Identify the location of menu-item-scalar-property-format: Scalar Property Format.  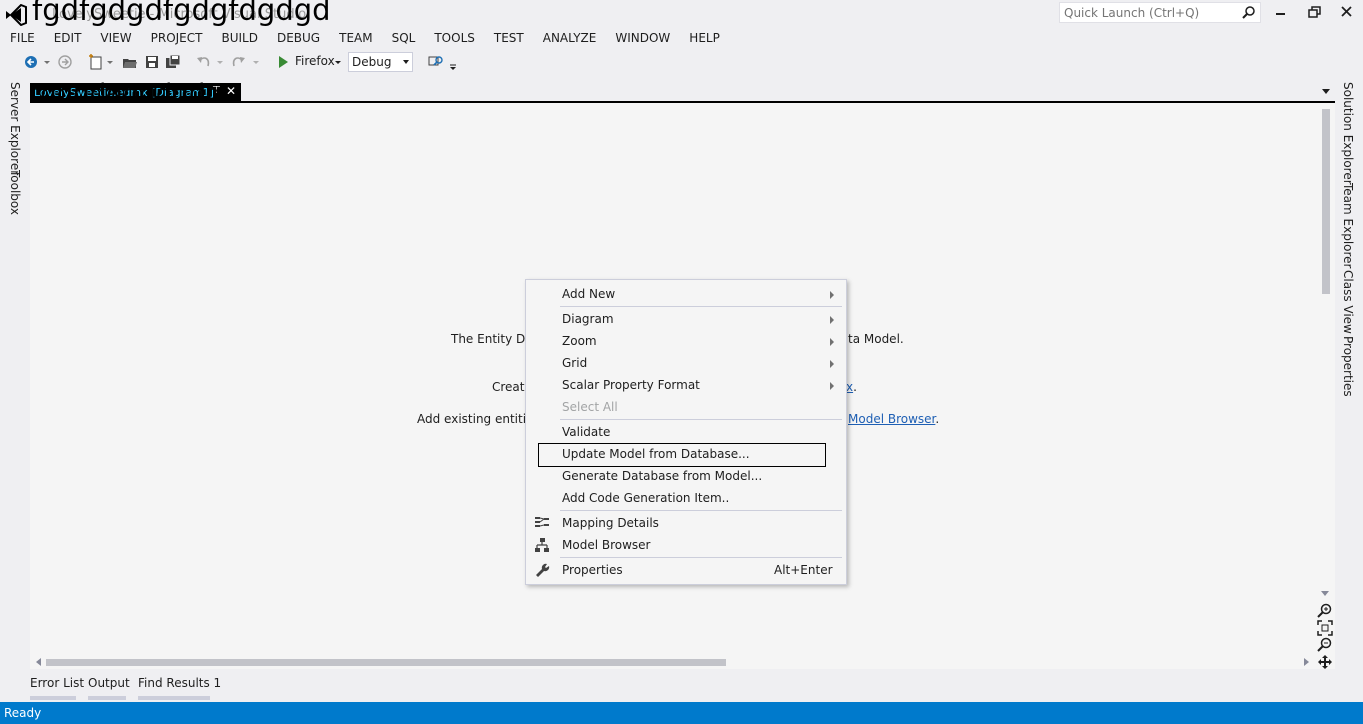
(686, 385).